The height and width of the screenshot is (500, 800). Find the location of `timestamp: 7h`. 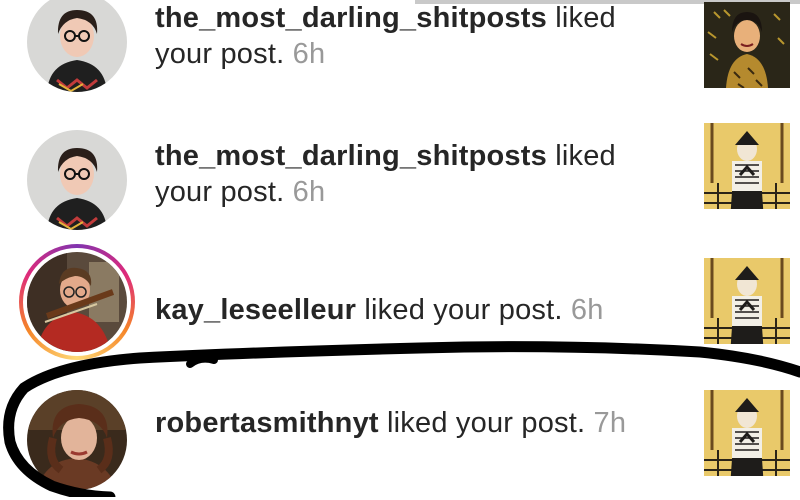

timestamp: 7h is located at coordinates (610, 423).